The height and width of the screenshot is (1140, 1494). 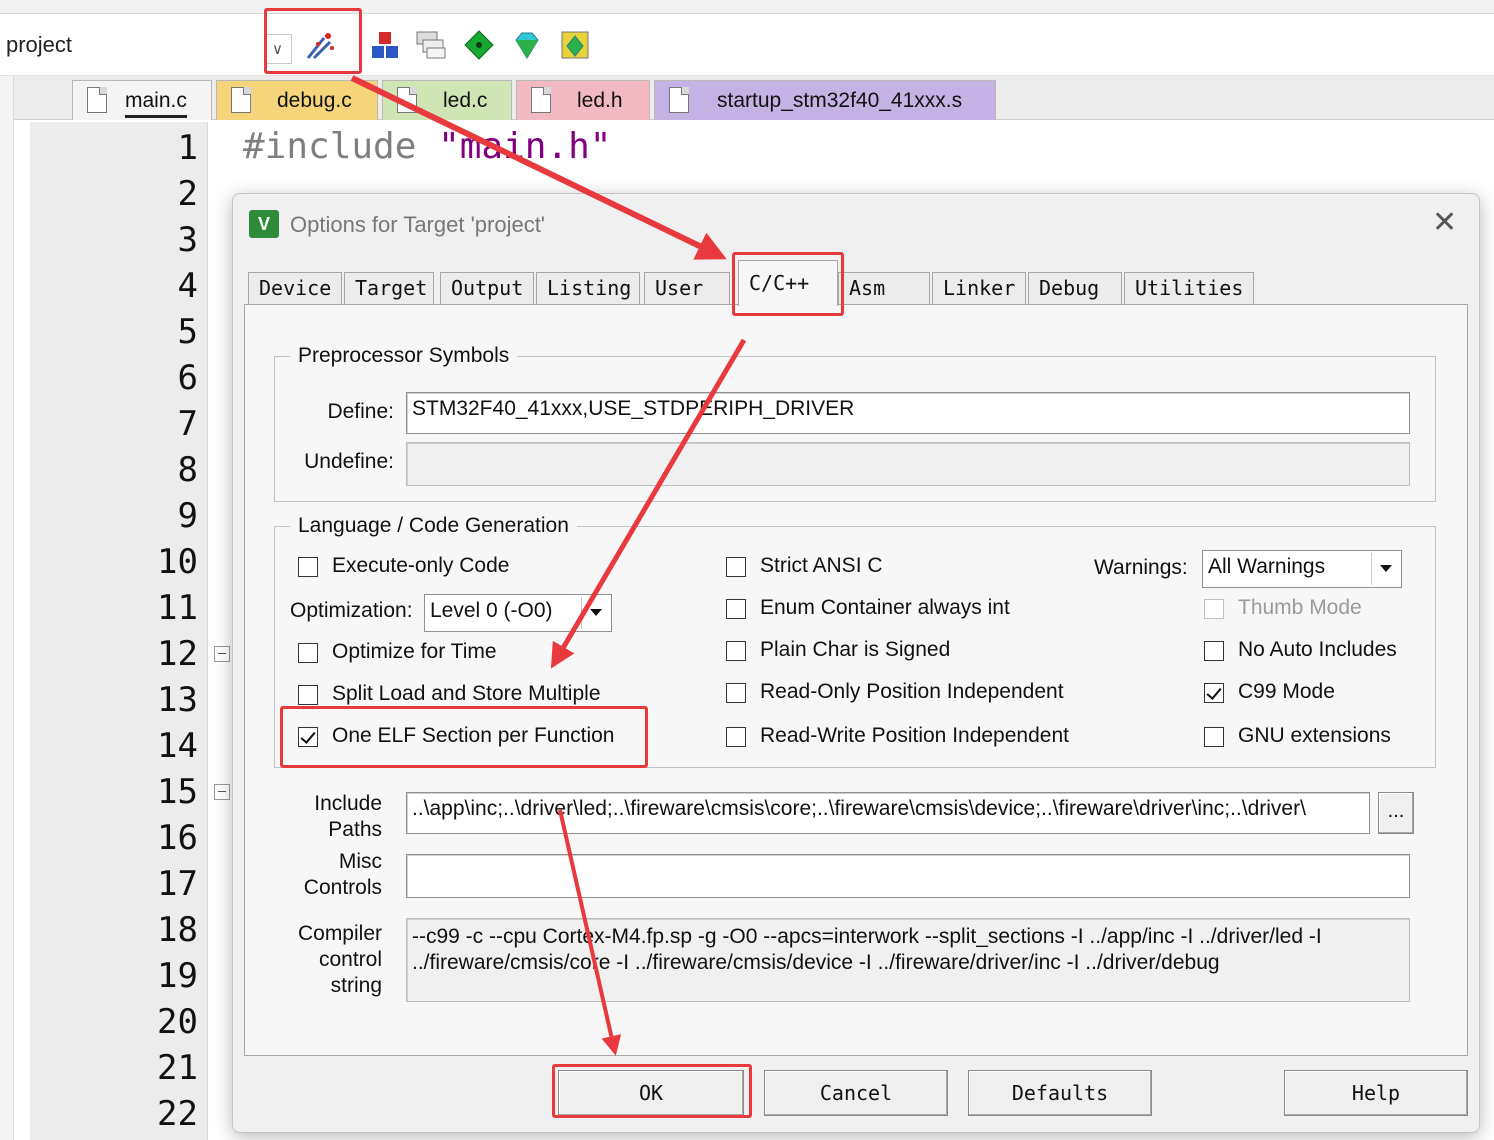 What do you see at coordinates (264, 224) in the screenshot?
I see `keil-logo-icon: V` at bounding box center [264, 224].